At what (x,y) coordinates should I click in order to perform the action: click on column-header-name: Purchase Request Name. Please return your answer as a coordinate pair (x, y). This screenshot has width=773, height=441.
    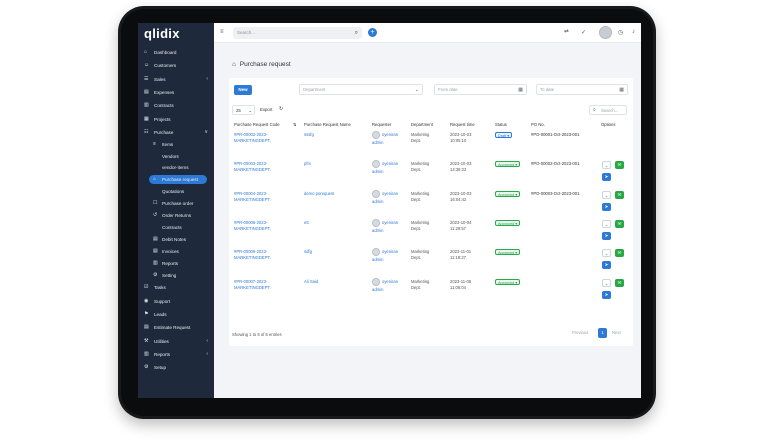
    Looking at the image, I should click on (327, 124).